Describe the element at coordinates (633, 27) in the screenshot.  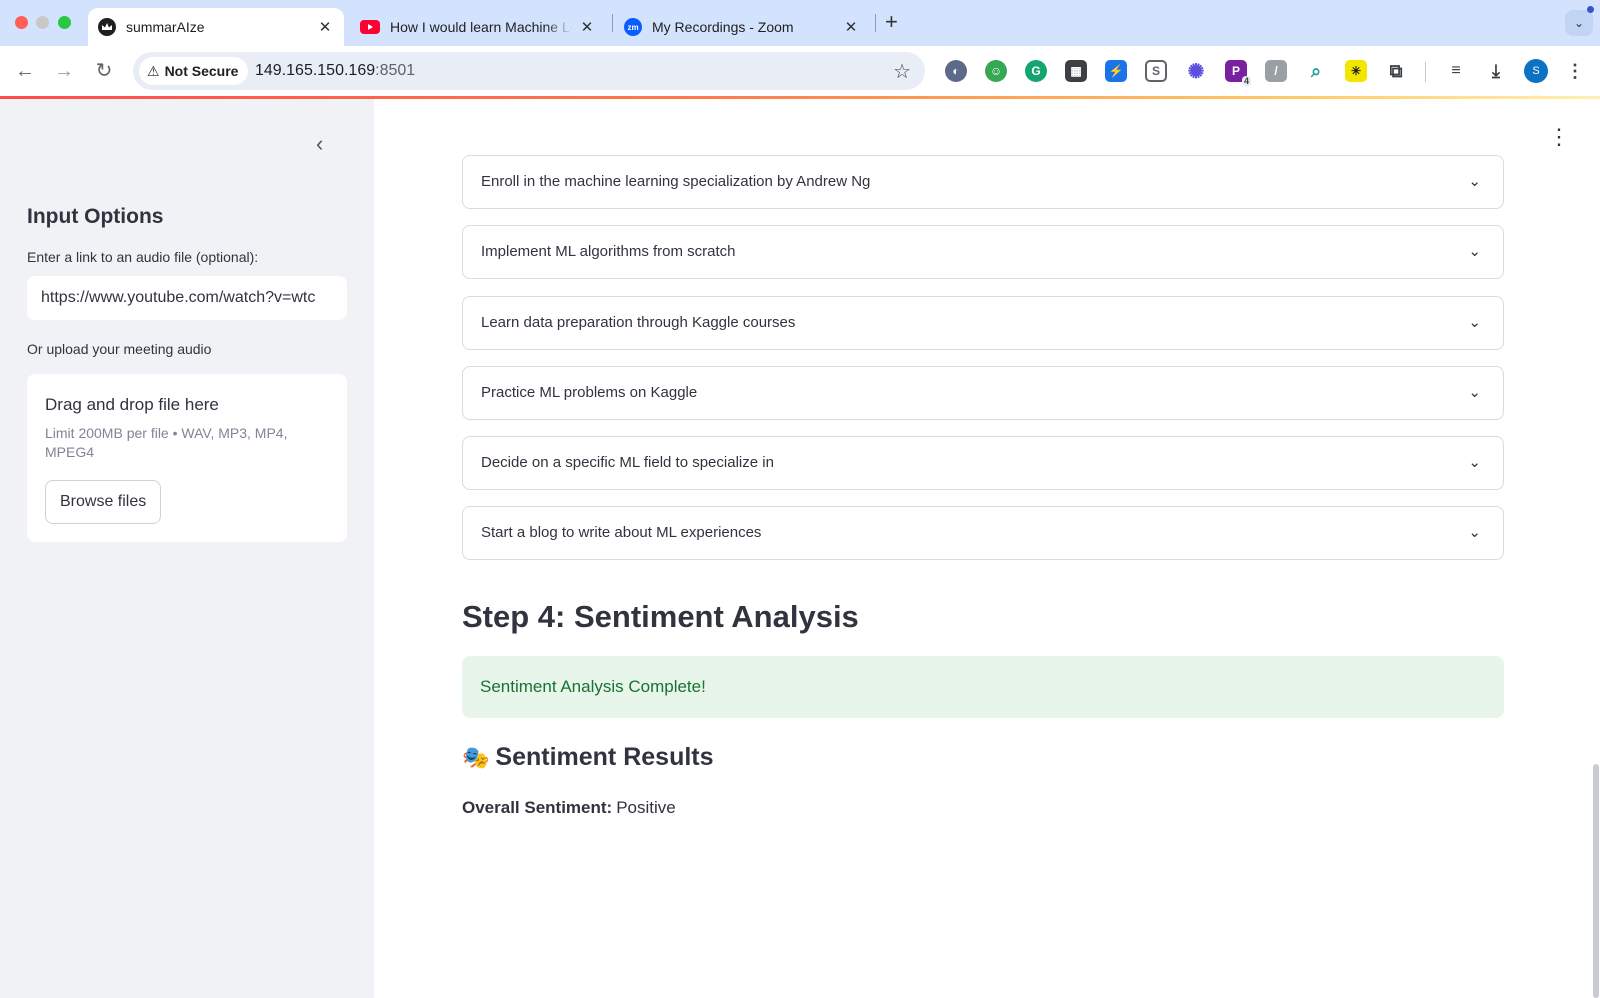
I see `zoom-icon: zm` at that location.